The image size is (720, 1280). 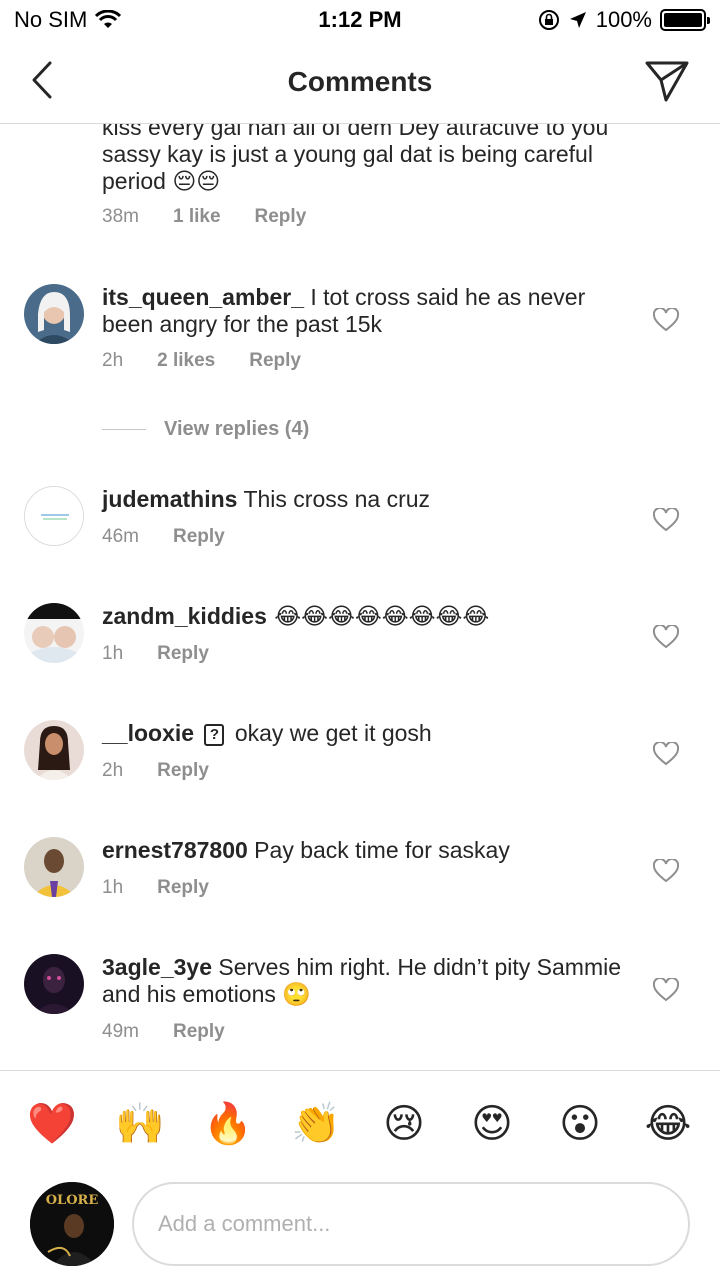 What do you see at coordinates (203, 297) in the screenshot?
I see `comment-username: its_queen_amber_` at bounding box center [203, 297].